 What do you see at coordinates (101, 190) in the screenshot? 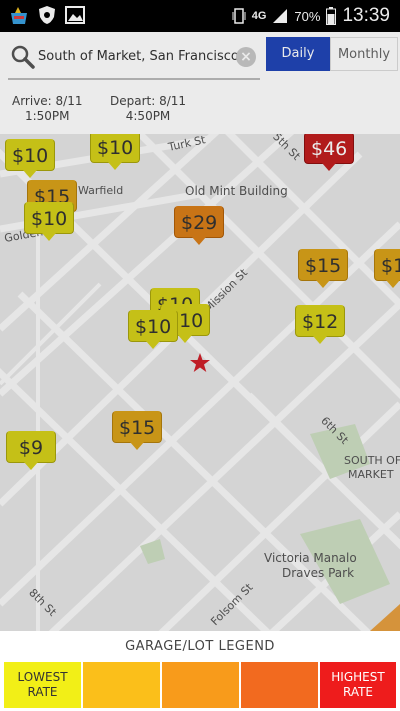
I see `place-label-warfield: Warfield` at bounding box center [101, 190].